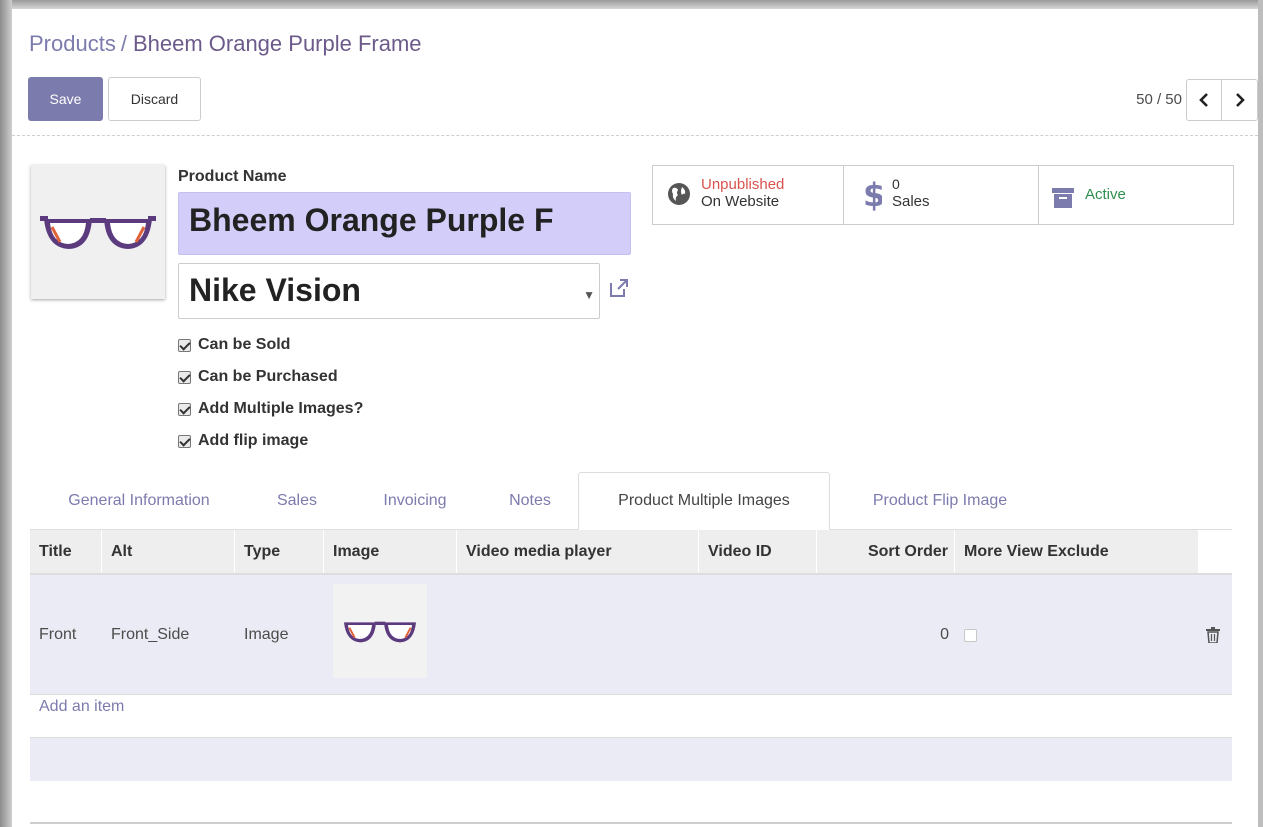 Image resolution: width=1263 pixels, height=827 pixels. I want to click on chevron-right-icon, so click(1240, 100).